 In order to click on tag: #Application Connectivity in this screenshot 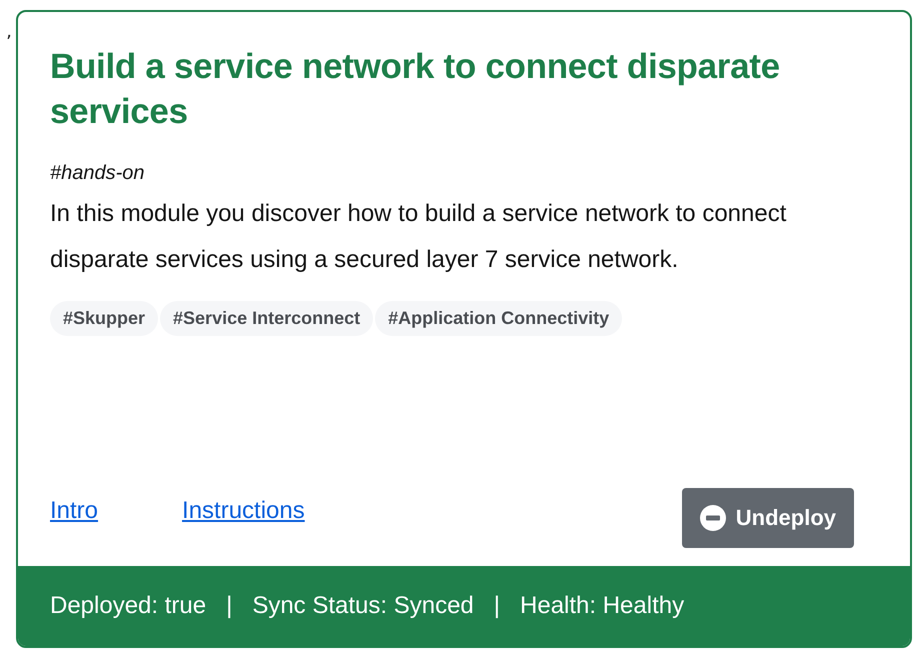, I will do `click(498, 318)`.